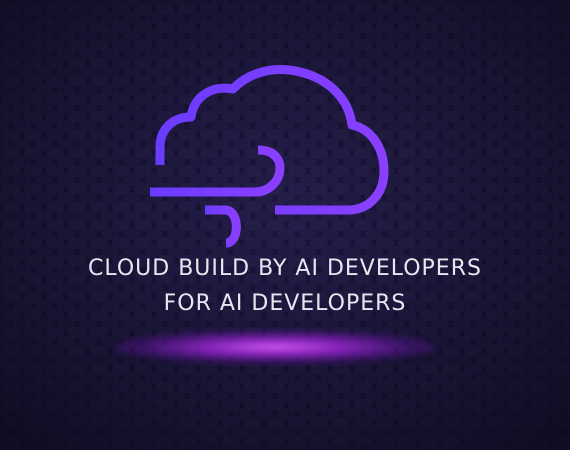 Image resolution: width=570 pixels, height=450 pixels. I want to click on headline-line-2: FOR AI DEVELOPERS, so click(285, 303).